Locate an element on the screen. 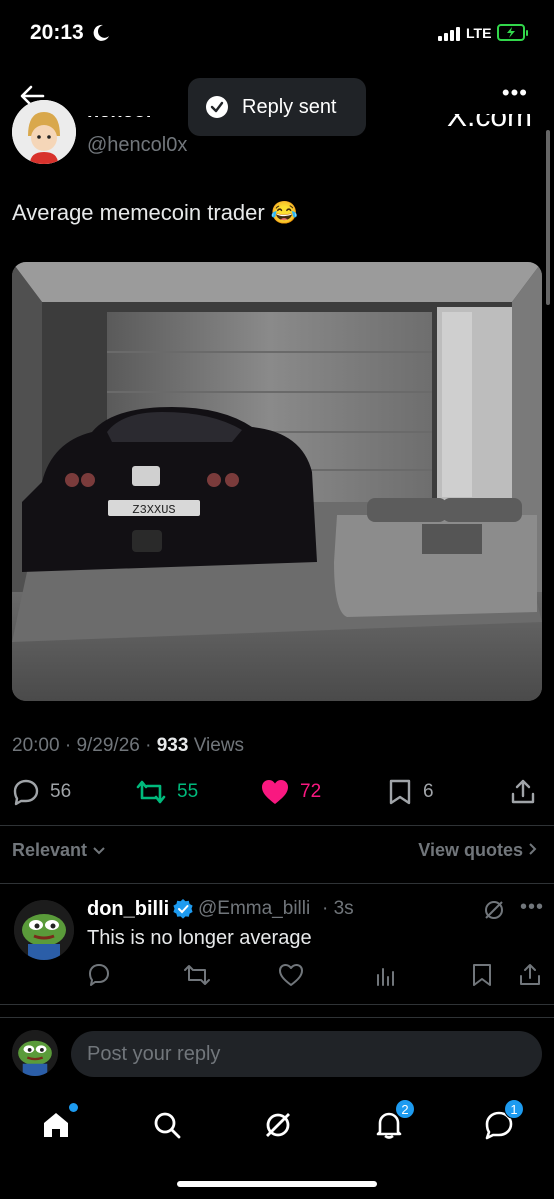 This screenshot has height=1199, width=554. bookmark-button: 6 is located at coordinates (410, 792).